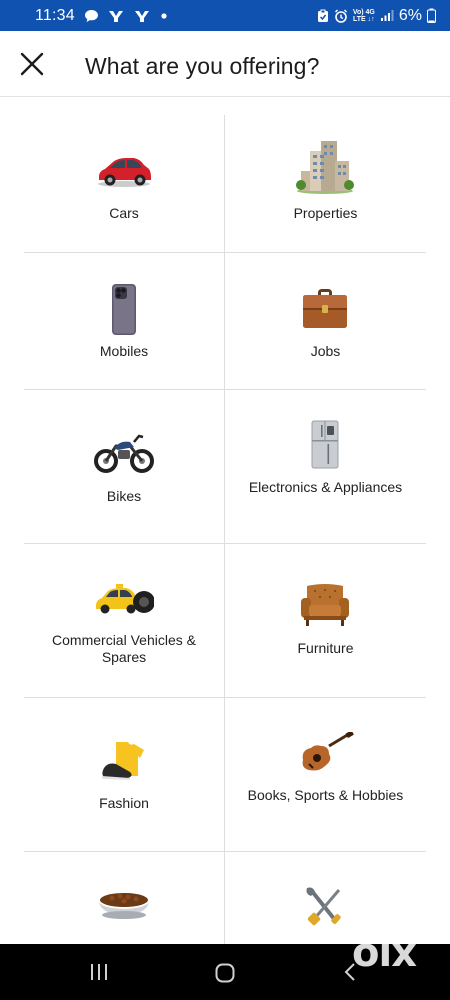 Image resolution: width=450 pixels, height=1000 pixels. I want to click on category-fashion: Fashion, so click(124, 774).